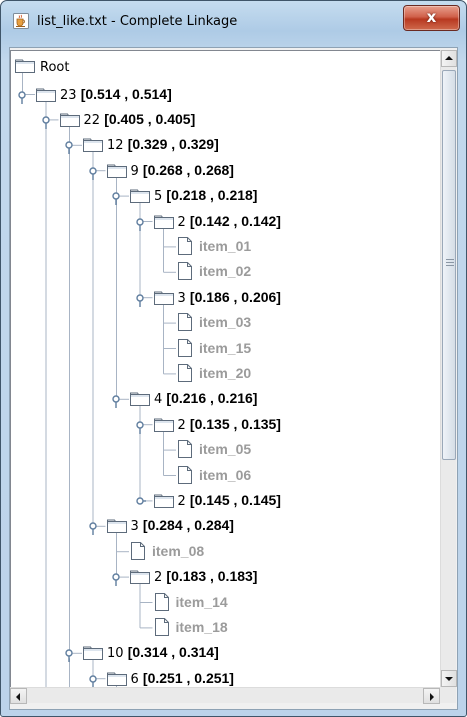 The height and width of the screenshot is (717, 467). Describe the element at coordinates (212, 576) in the screenshot. I see `cluster-range: [0.183 , 0.183]` at that location.